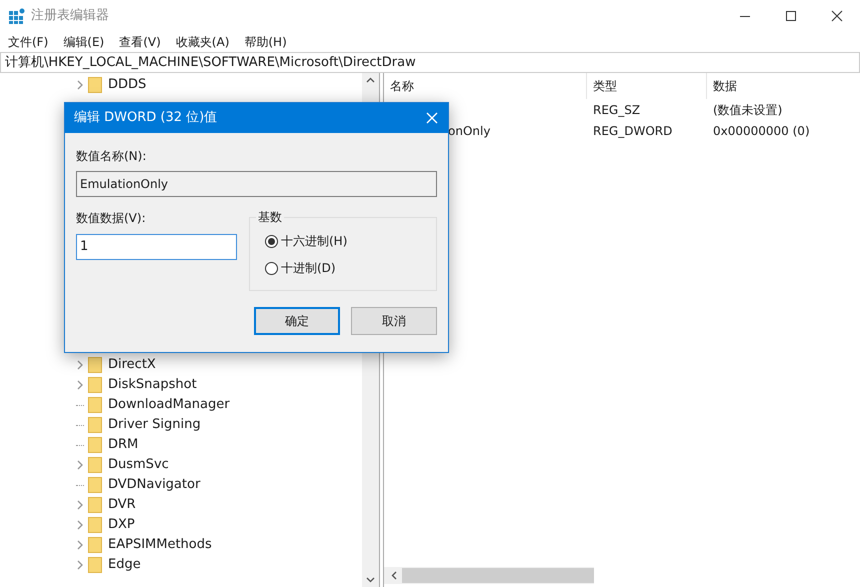 This screenshot has width=860, height=587. What do you see at coordinates (28, 42) in the screenshot?
I see `menu-item: 文件(F)` at bounding box center [28, 42].